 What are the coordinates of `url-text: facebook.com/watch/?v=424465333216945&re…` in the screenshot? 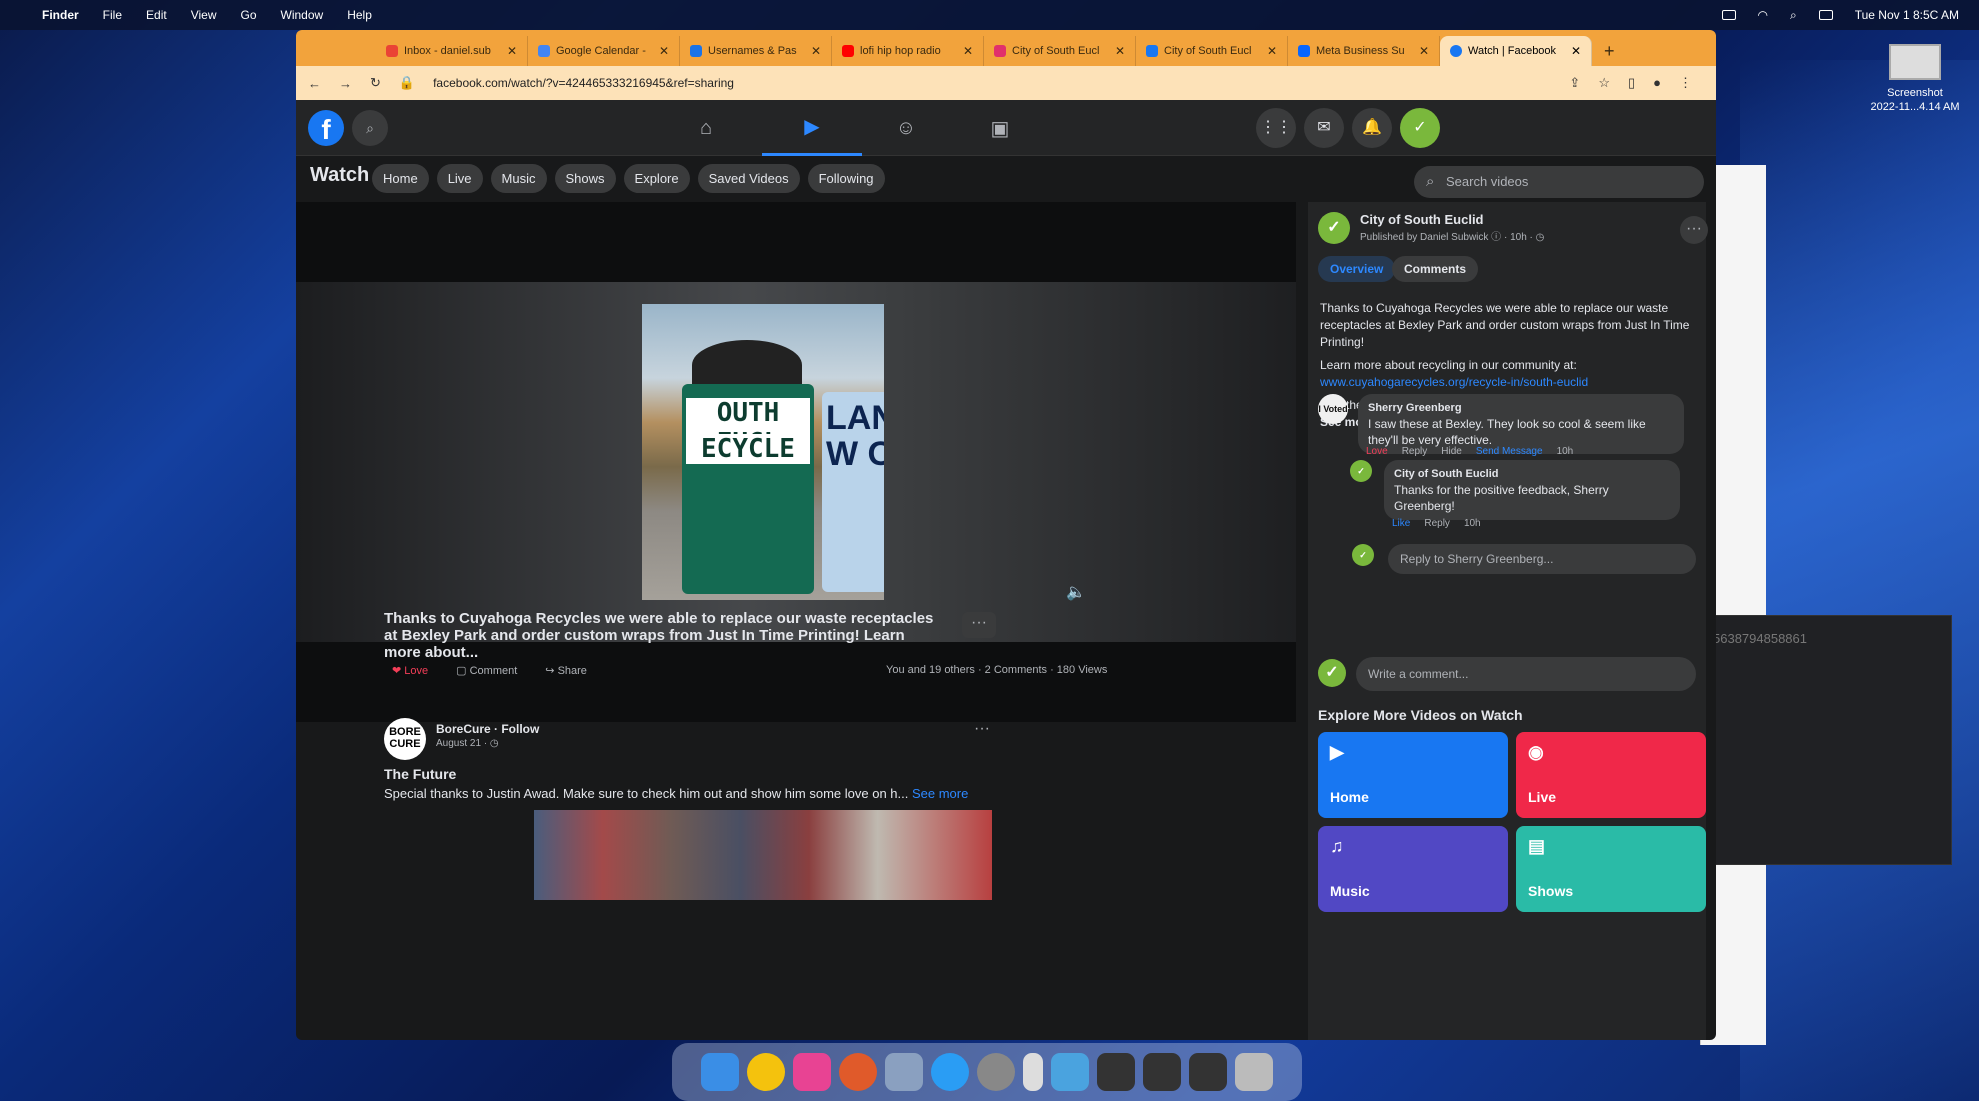 It's located at (583, 83).